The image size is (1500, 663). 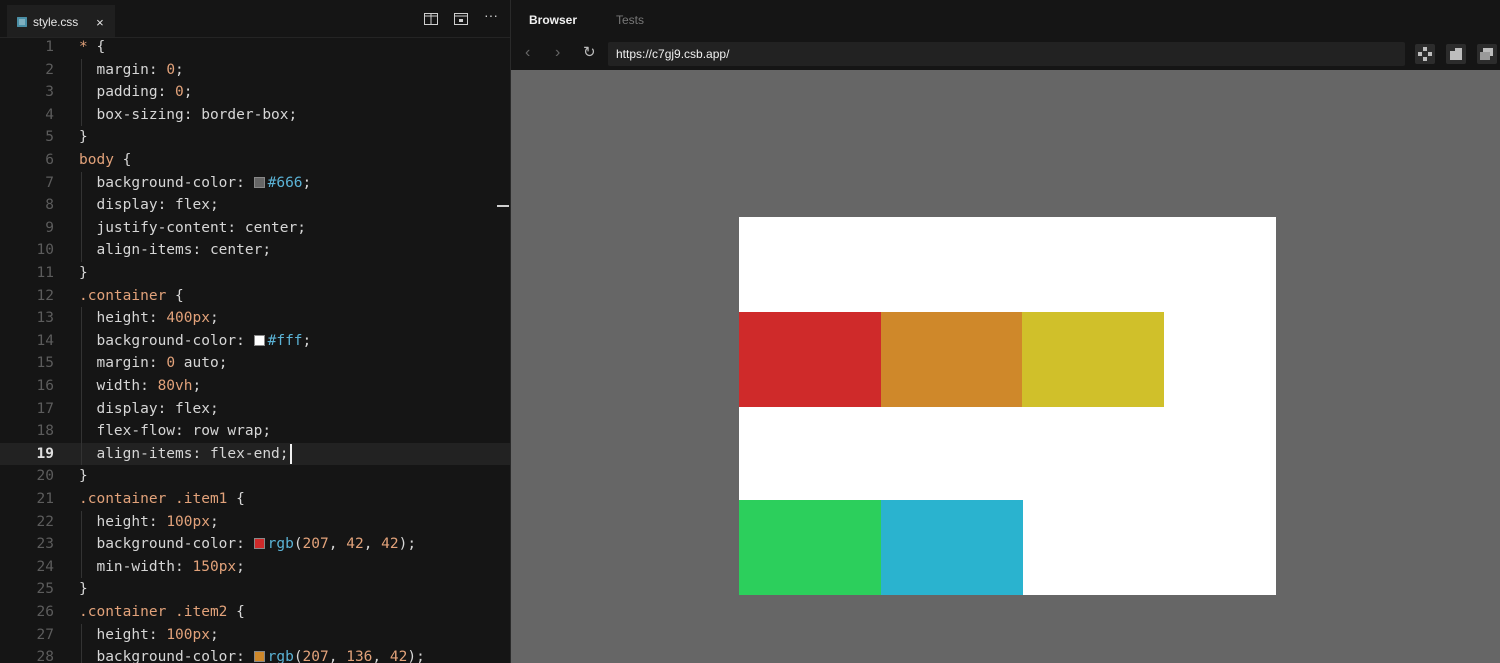 I want to click on preview-icon, so click(x=461, y=19).